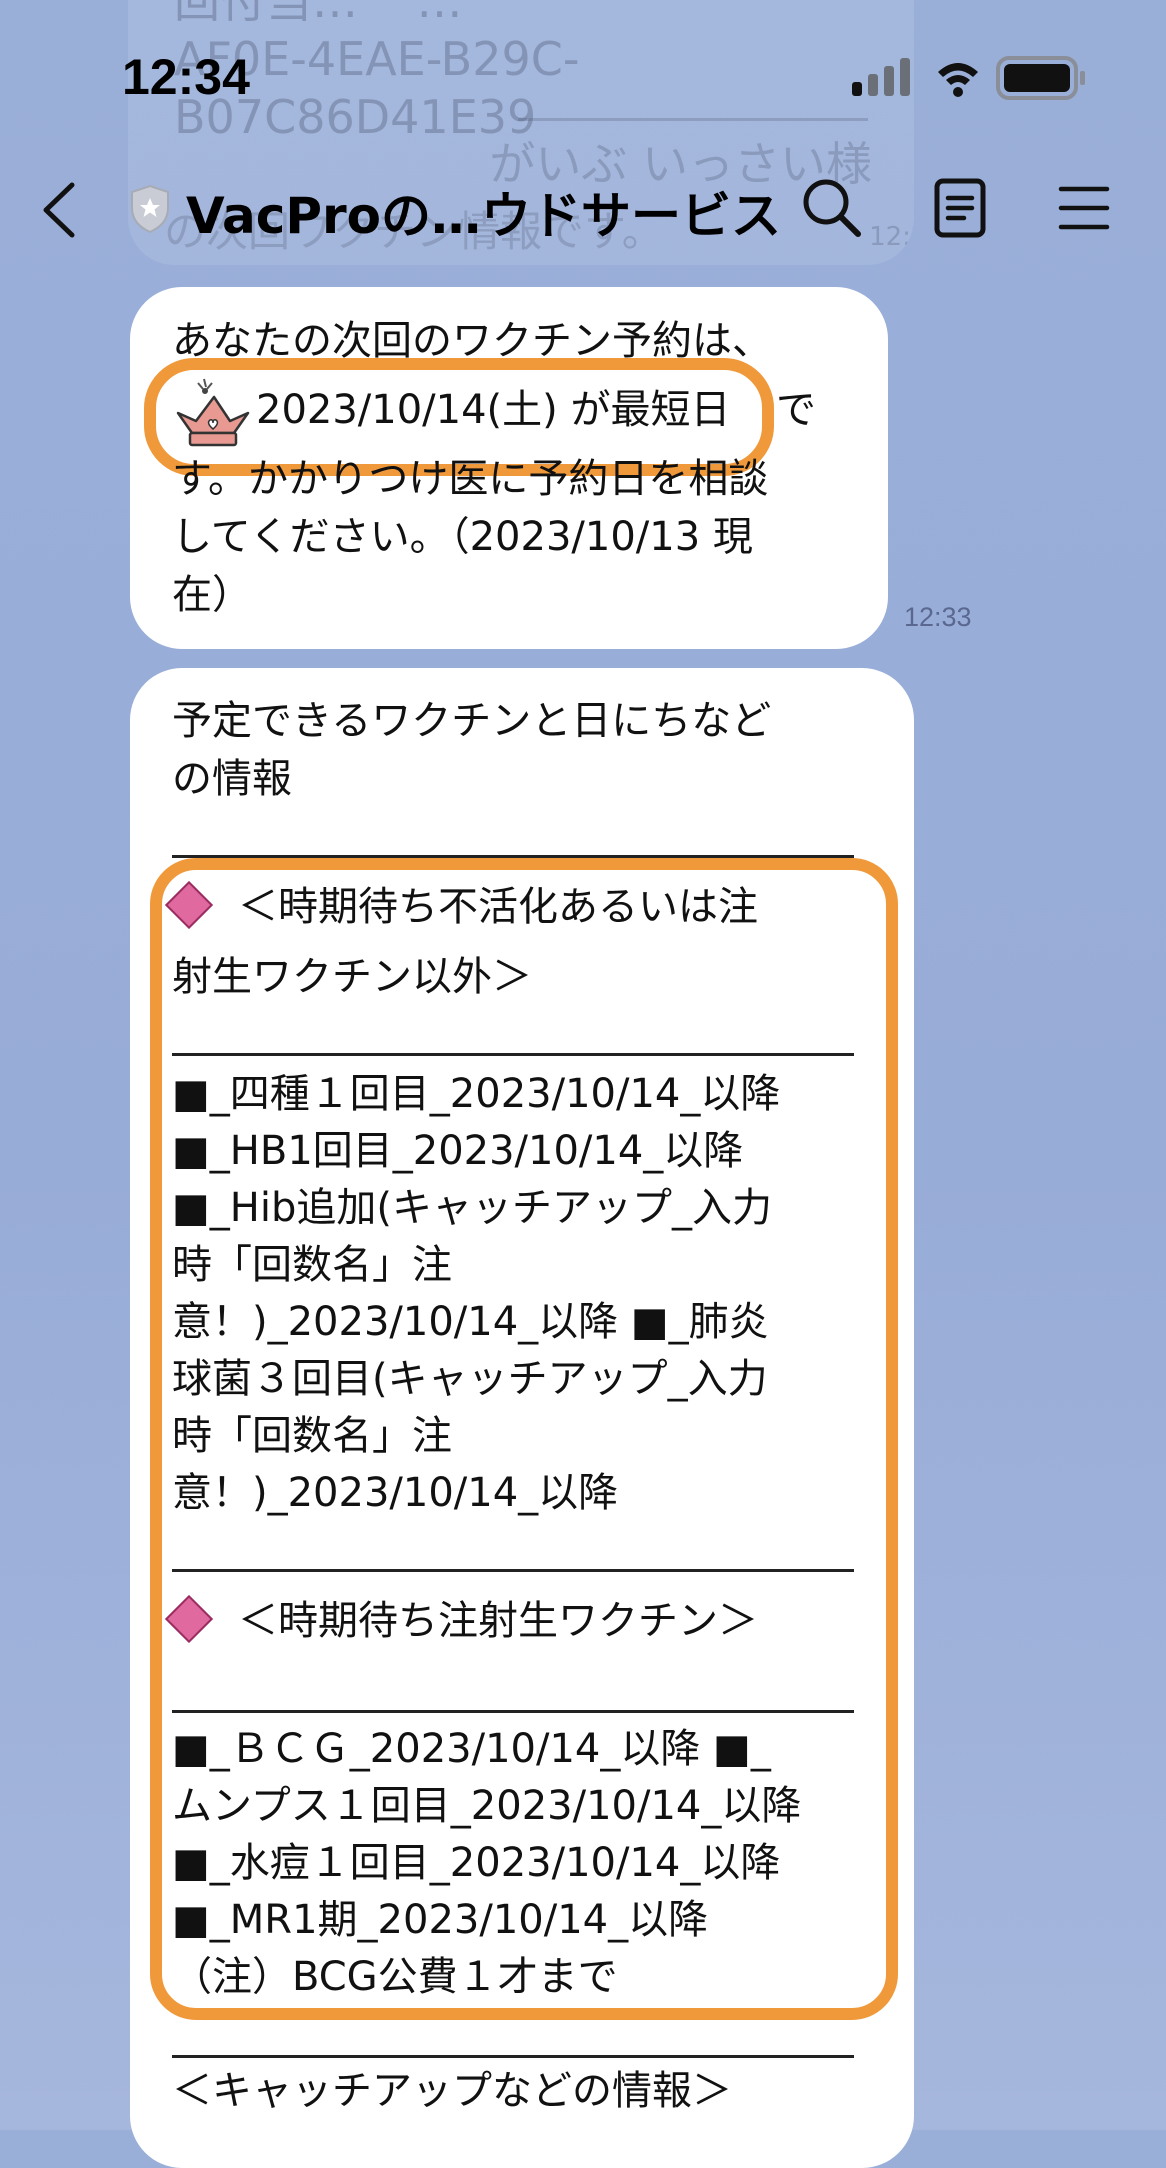  I want to click on message1-line2-tail: で, so click(796, 410).